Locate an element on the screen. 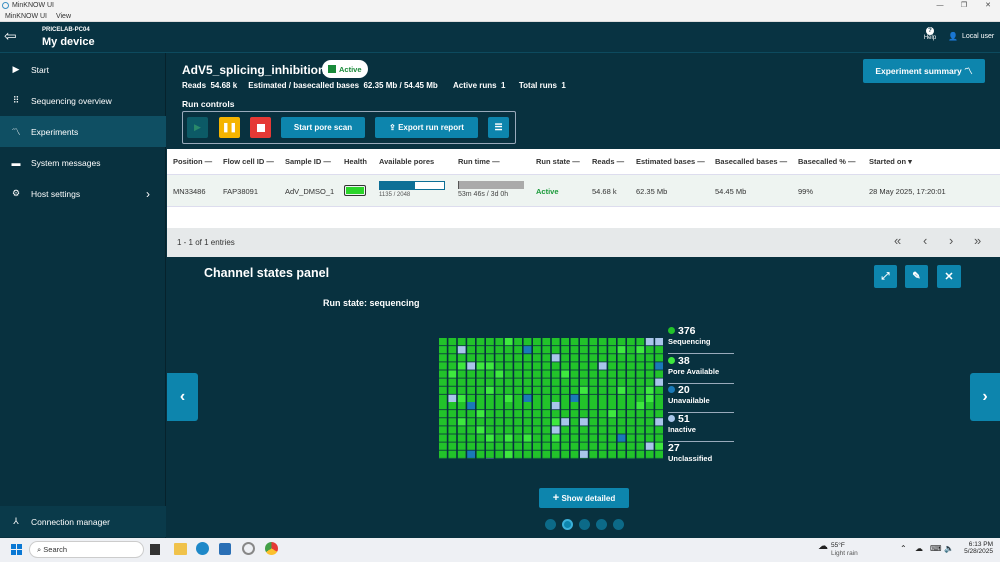 The height and width of the screenshot is (562, 1000). cloud-icon: ☁ is located at coordinates (919, 548).